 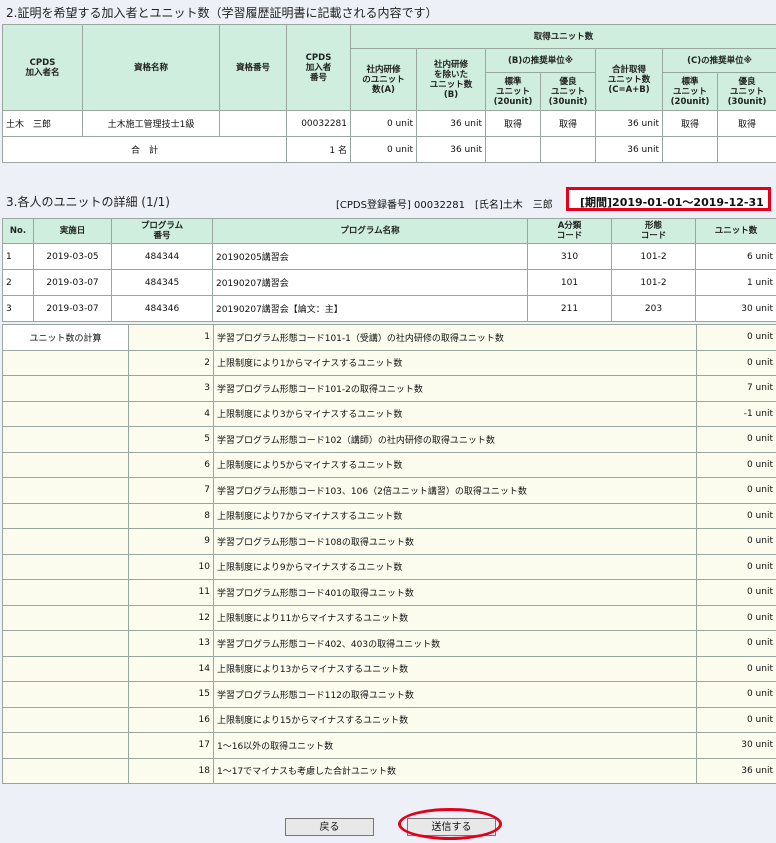 I want to click on calc-row: 16 上限制度により15からマイナスするユニット数 0 unit, so click(x=389, y=719).